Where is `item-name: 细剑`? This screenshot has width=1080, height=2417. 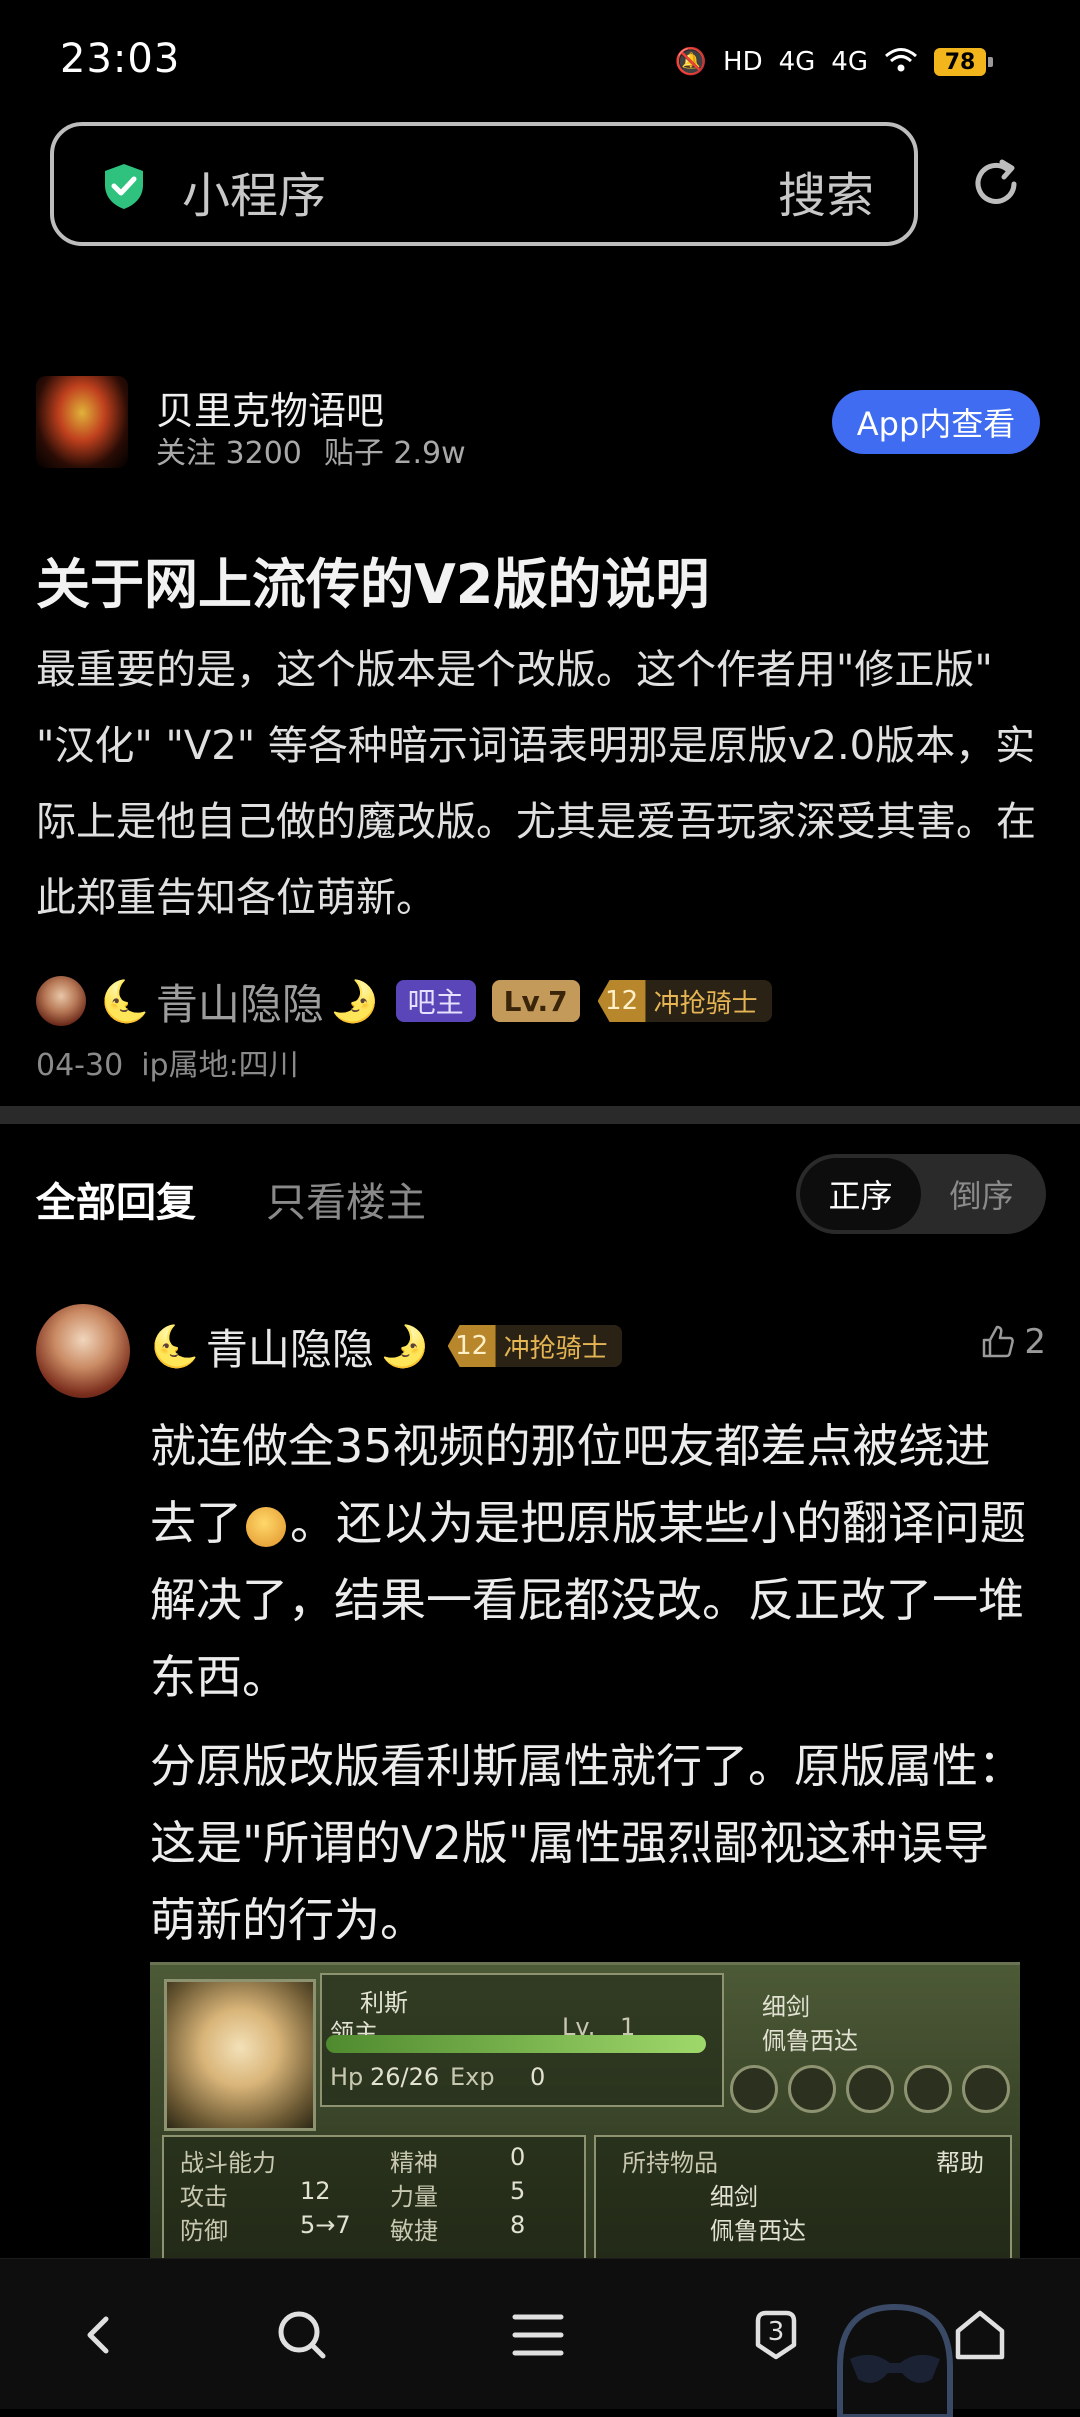 item-name: 细剑 is located at coordinates (734, 2197).